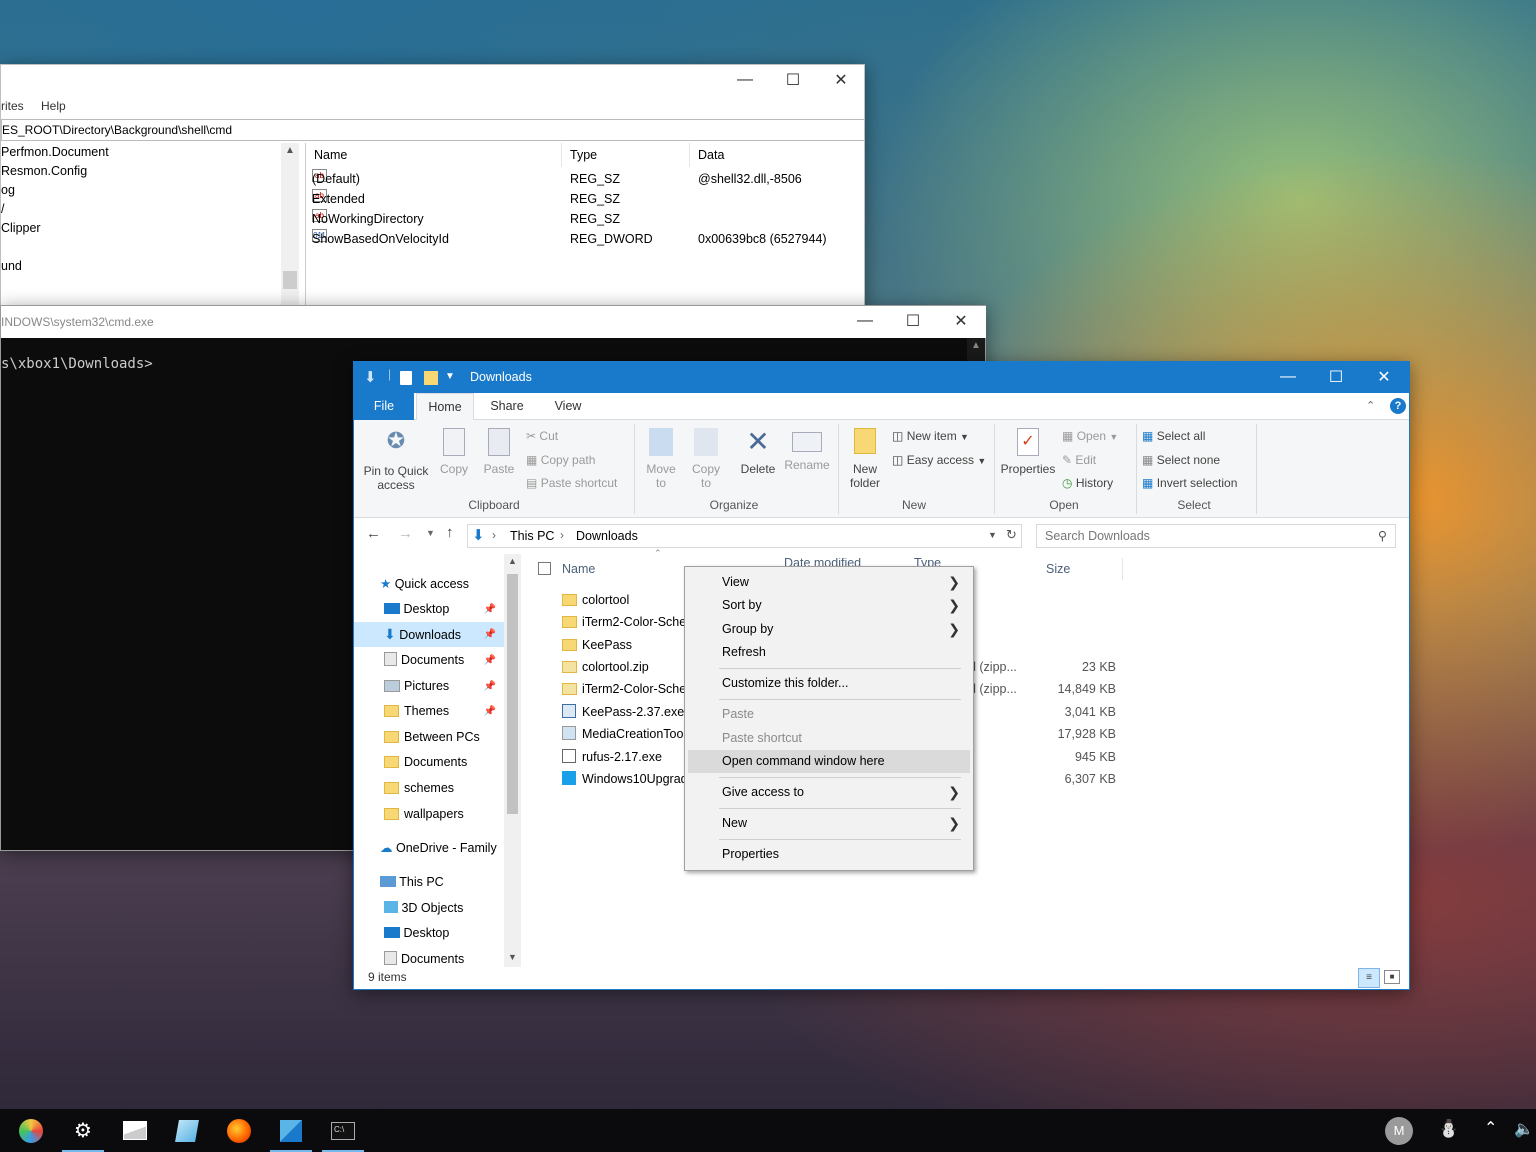 This screenshot has height=1152, width=1536. Describe the element at coordinates (429, 814) in the screenshot. I see `nav-item-wallpapers: wallpapers` at that location.